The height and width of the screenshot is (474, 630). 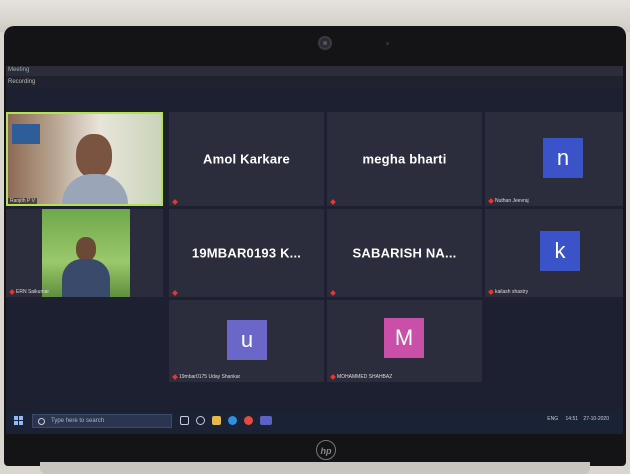 I want to click on participant-name-label: ERN Saikumar, so click(x=29, y=292).